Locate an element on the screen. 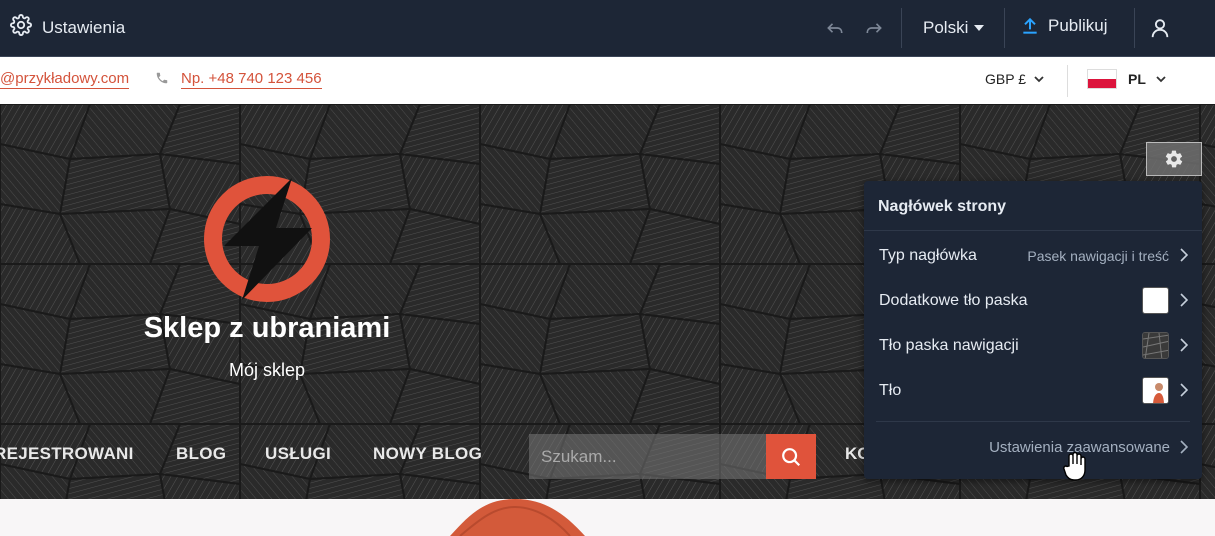 This screenshot has height=536, width=1215. publish-label: Publikuj is located at coordinates (1078, 25).